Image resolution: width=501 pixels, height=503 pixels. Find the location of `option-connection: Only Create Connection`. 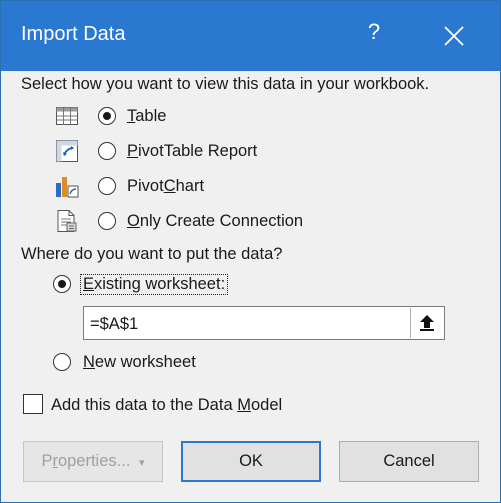

option-connection: Only Create Connection is located at coordinates (195, 221).